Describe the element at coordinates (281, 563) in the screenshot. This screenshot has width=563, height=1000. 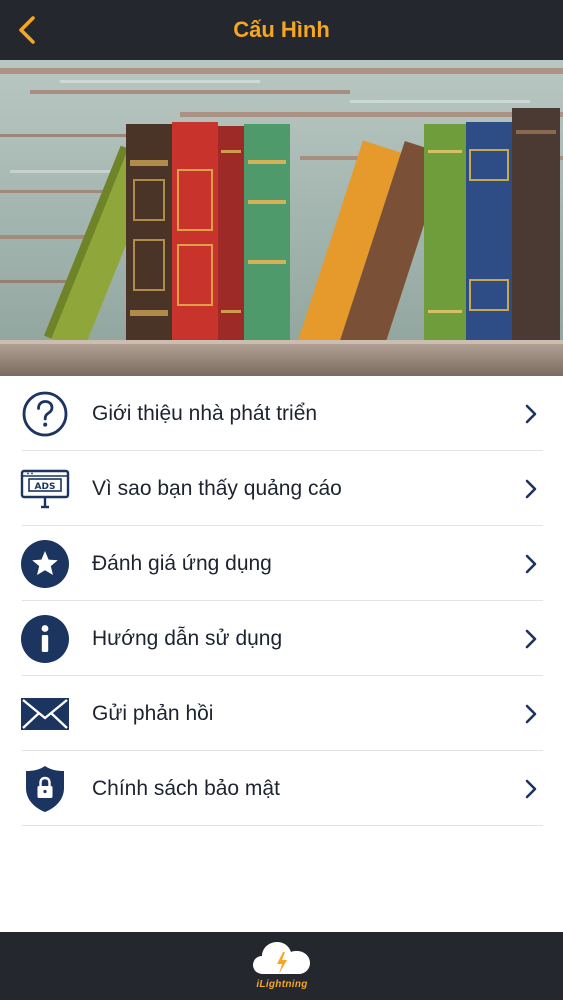
I see `menu-item-rate-app: Đánh giá ứng dụng` at that location.